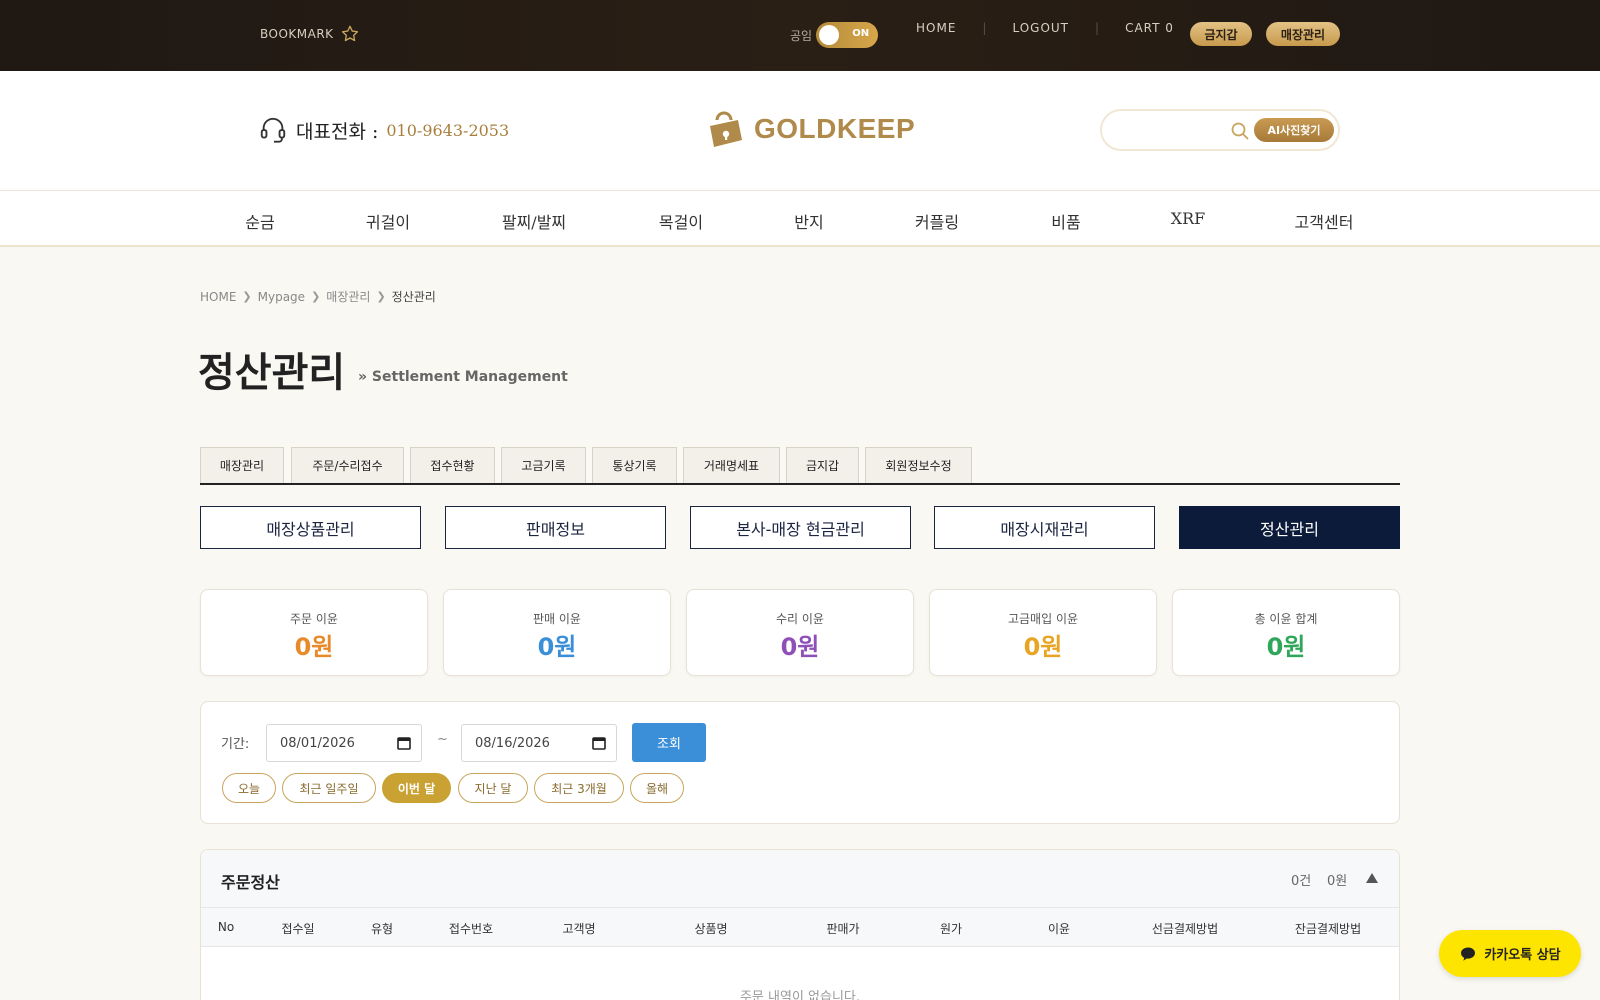 The height and width of the screenshot is (1000, 1600). I want to click on gold-wallet-button: 금지갑, so click(1221, 34).